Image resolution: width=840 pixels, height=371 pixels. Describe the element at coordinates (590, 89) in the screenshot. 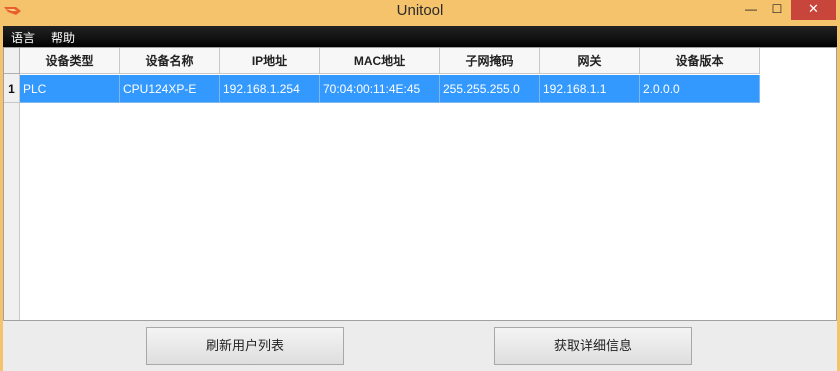

I see `cell-gateway: 192.168.1.1` at that location.